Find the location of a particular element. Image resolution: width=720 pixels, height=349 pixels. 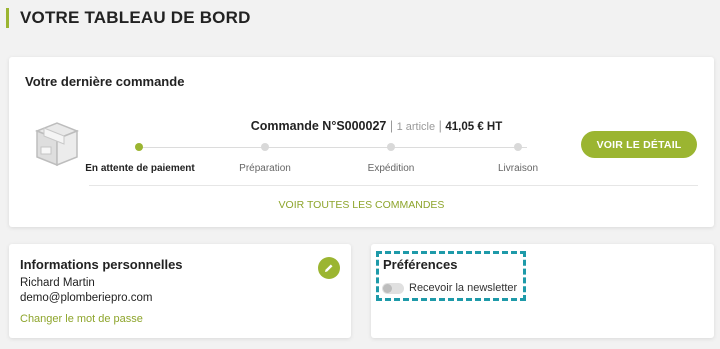

step-dot-waiting-payment is located at coordinates (139, 147).